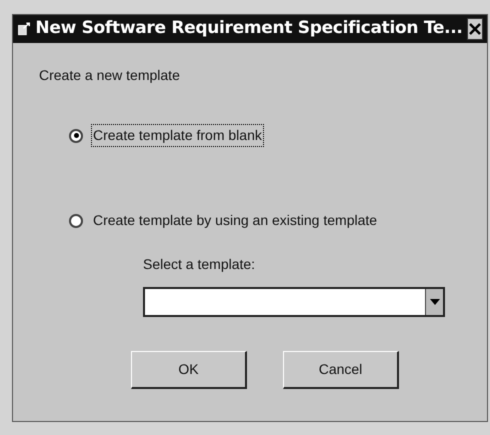 The image size is (490, 435). Describe the element at coordinates (189, 370) in the screenshot. I see `ok-button: OK` at that location.